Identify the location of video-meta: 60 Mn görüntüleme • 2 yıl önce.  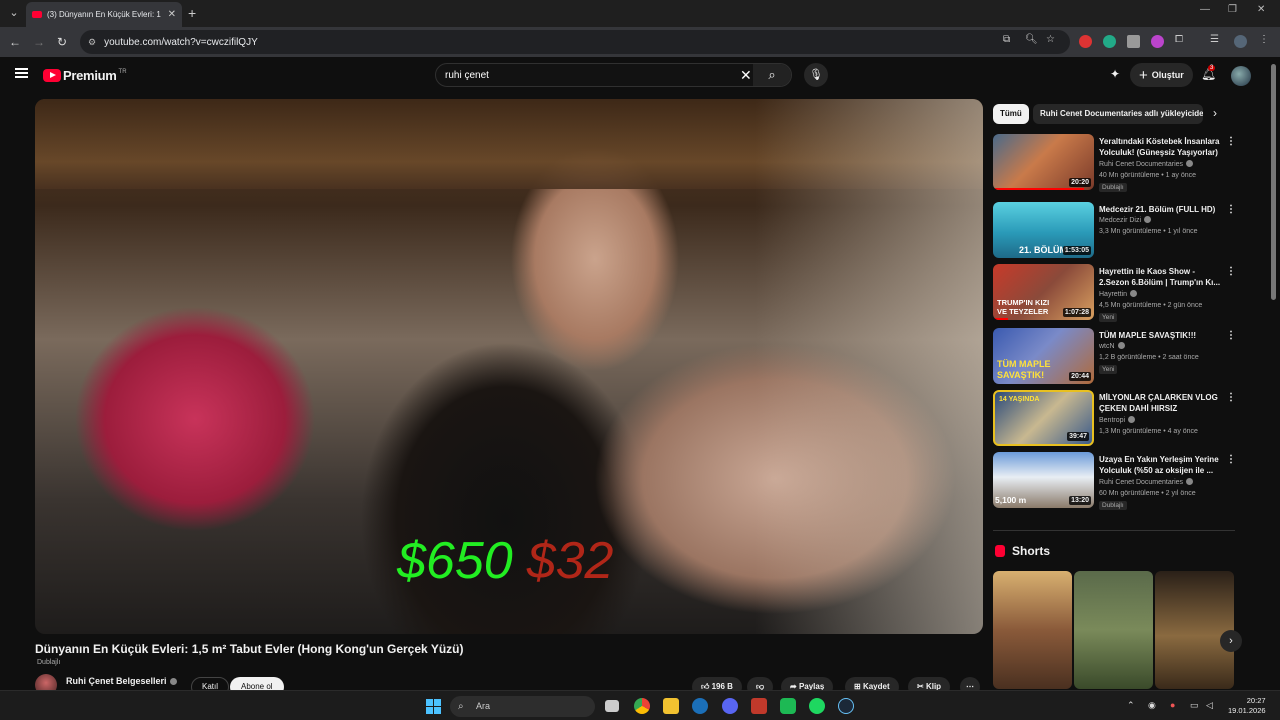
(1147, 493).